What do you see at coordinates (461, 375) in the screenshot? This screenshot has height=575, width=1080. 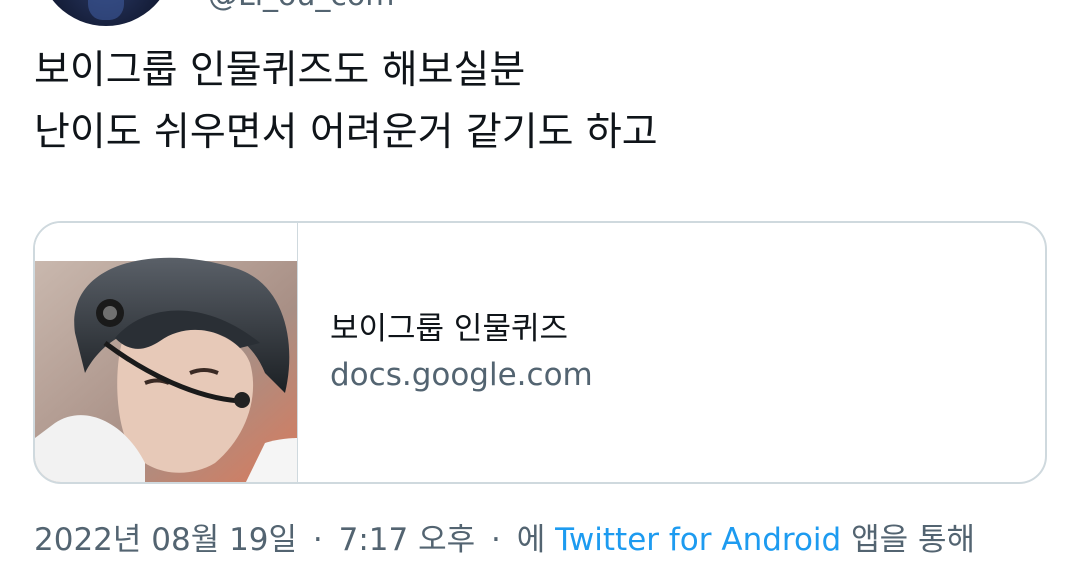 I see `card-domain: docs.google.com` at bounding box center [461, 375].